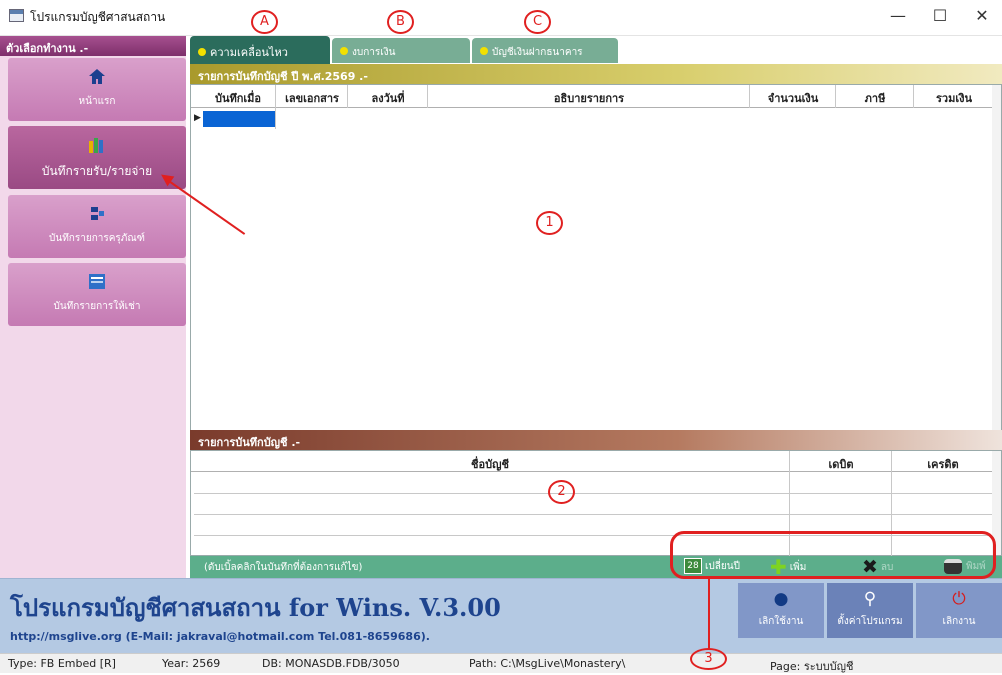  I want to click on maximize-button: ☐, so click(940, 16).